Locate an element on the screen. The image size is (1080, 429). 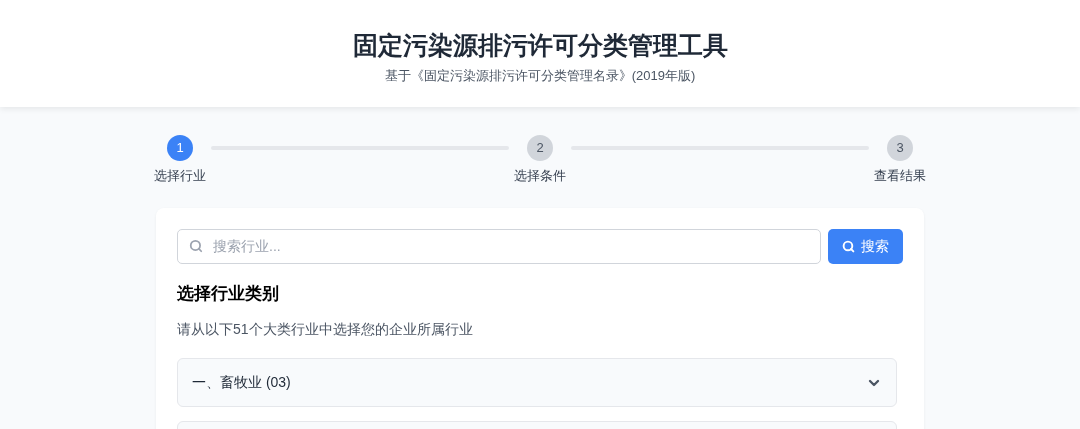
accordion-item: 一、畜牧业 (03) is located at coordinates (537, 382).